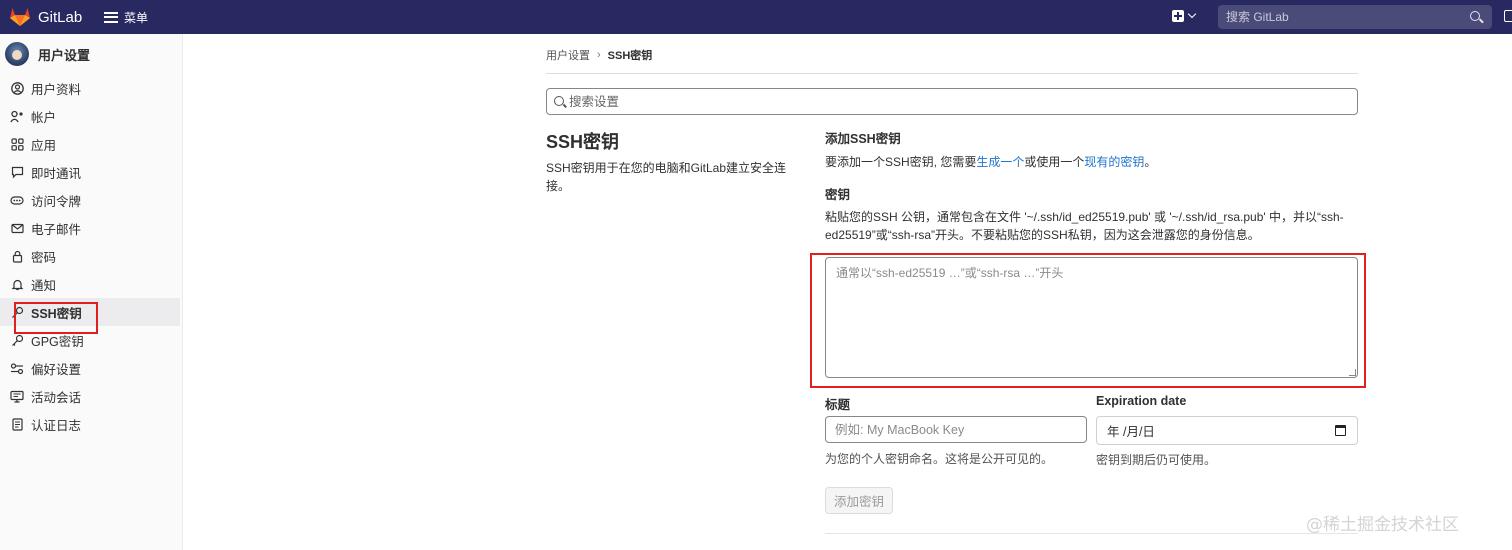 This screenshot has width=1512, height=550. What do you see at coordinates (959, 101) in the screenshot?
I see `settings-search-input` at bounding box center [959, 101].